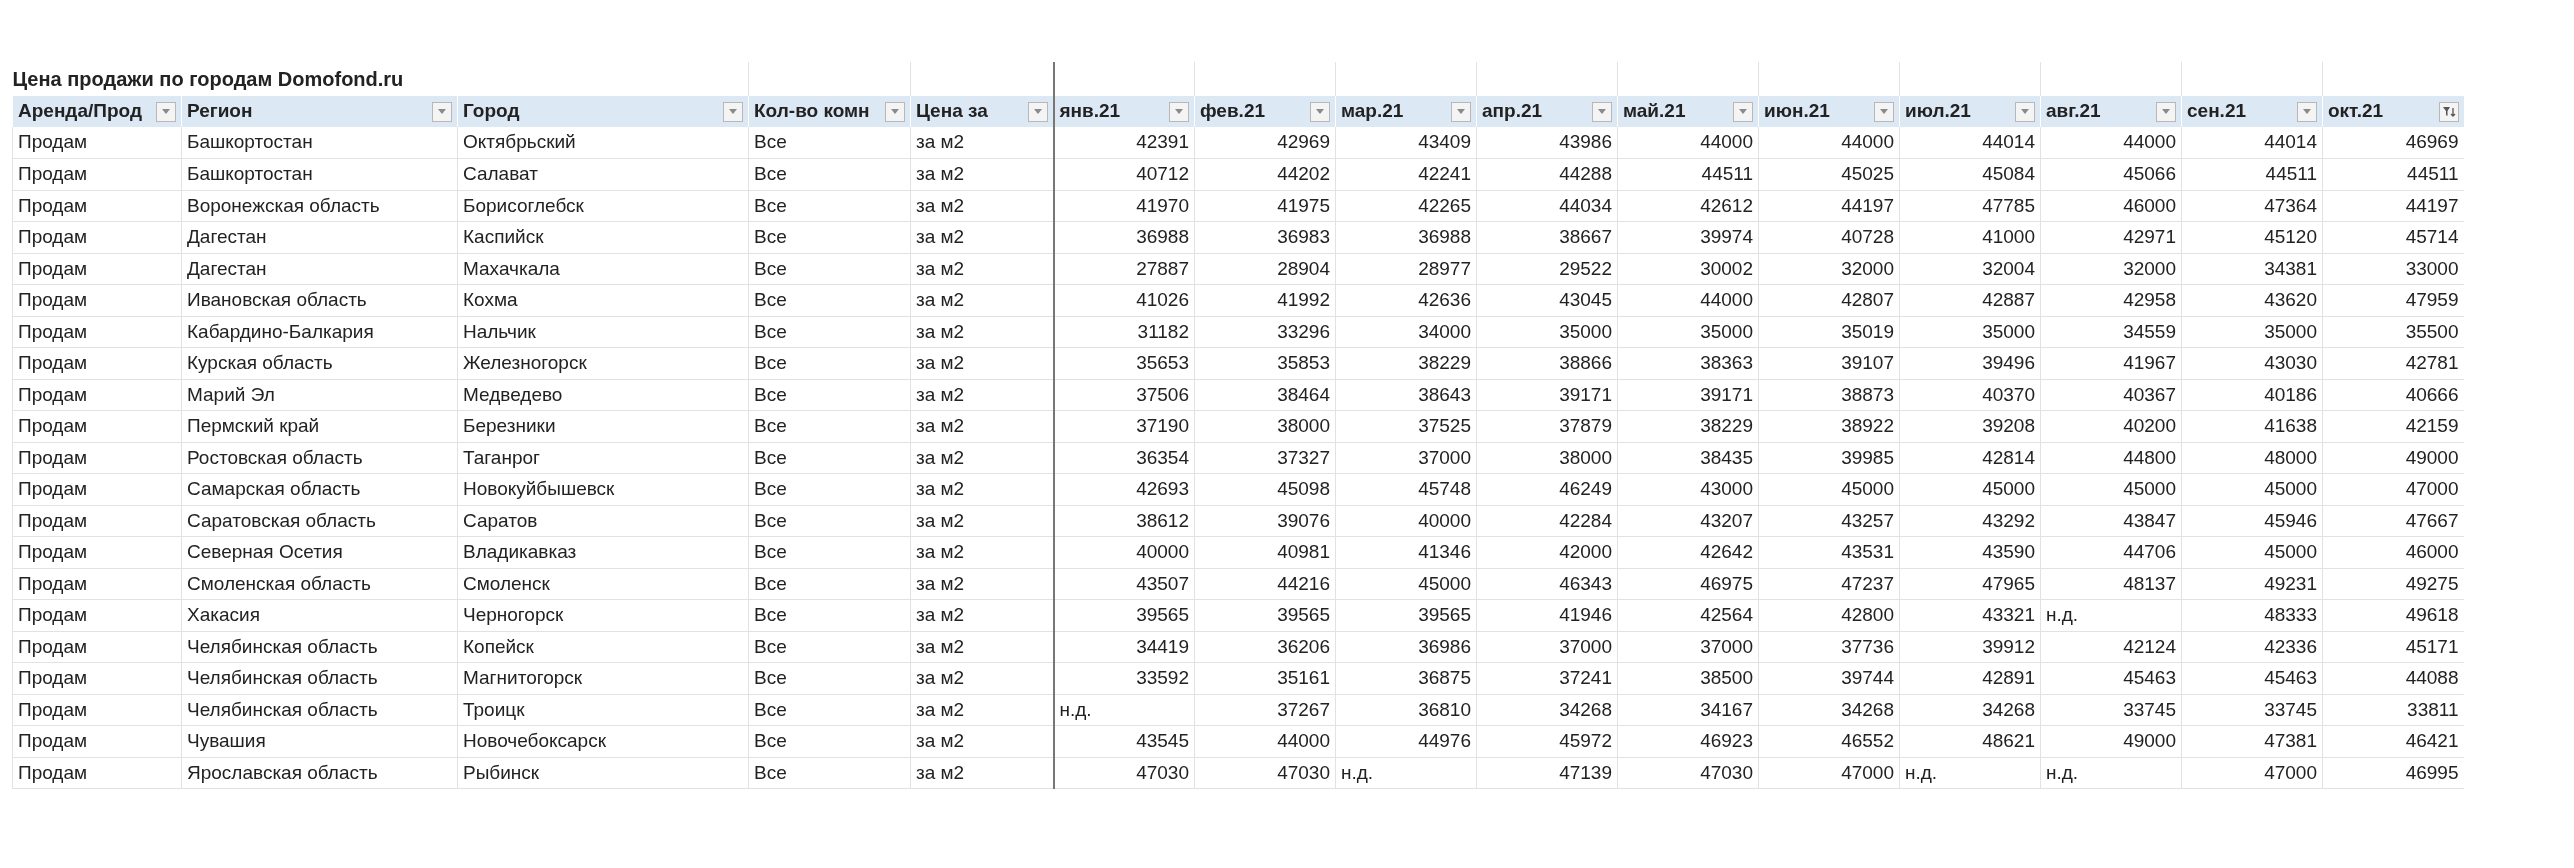 This screenshot has height=868, width=2574. What do you see at coordinates (1829, 300) in the screenshot?
I see `table-cell: 42807` at bounding box center [1829, 300].